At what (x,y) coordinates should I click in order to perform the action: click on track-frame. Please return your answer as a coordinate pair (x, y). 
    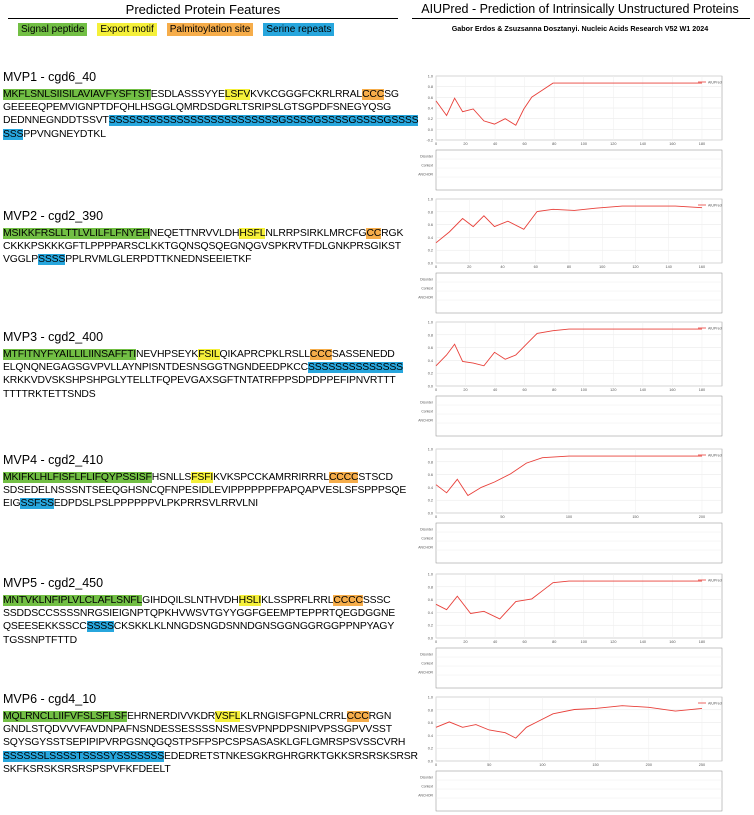
    Looking at the image, I should click on (579, 791).